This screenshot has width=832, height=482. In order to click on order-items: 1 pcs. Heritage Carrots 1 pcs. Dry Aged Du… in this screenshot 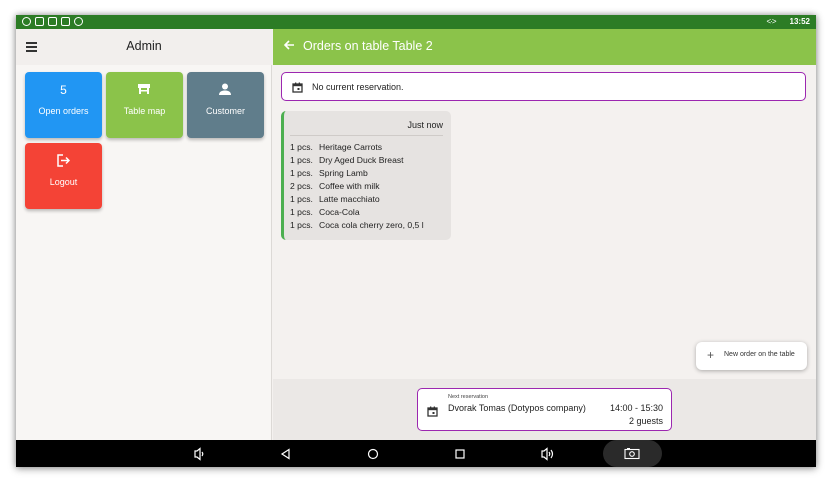, I will do `click(357, 186)`.